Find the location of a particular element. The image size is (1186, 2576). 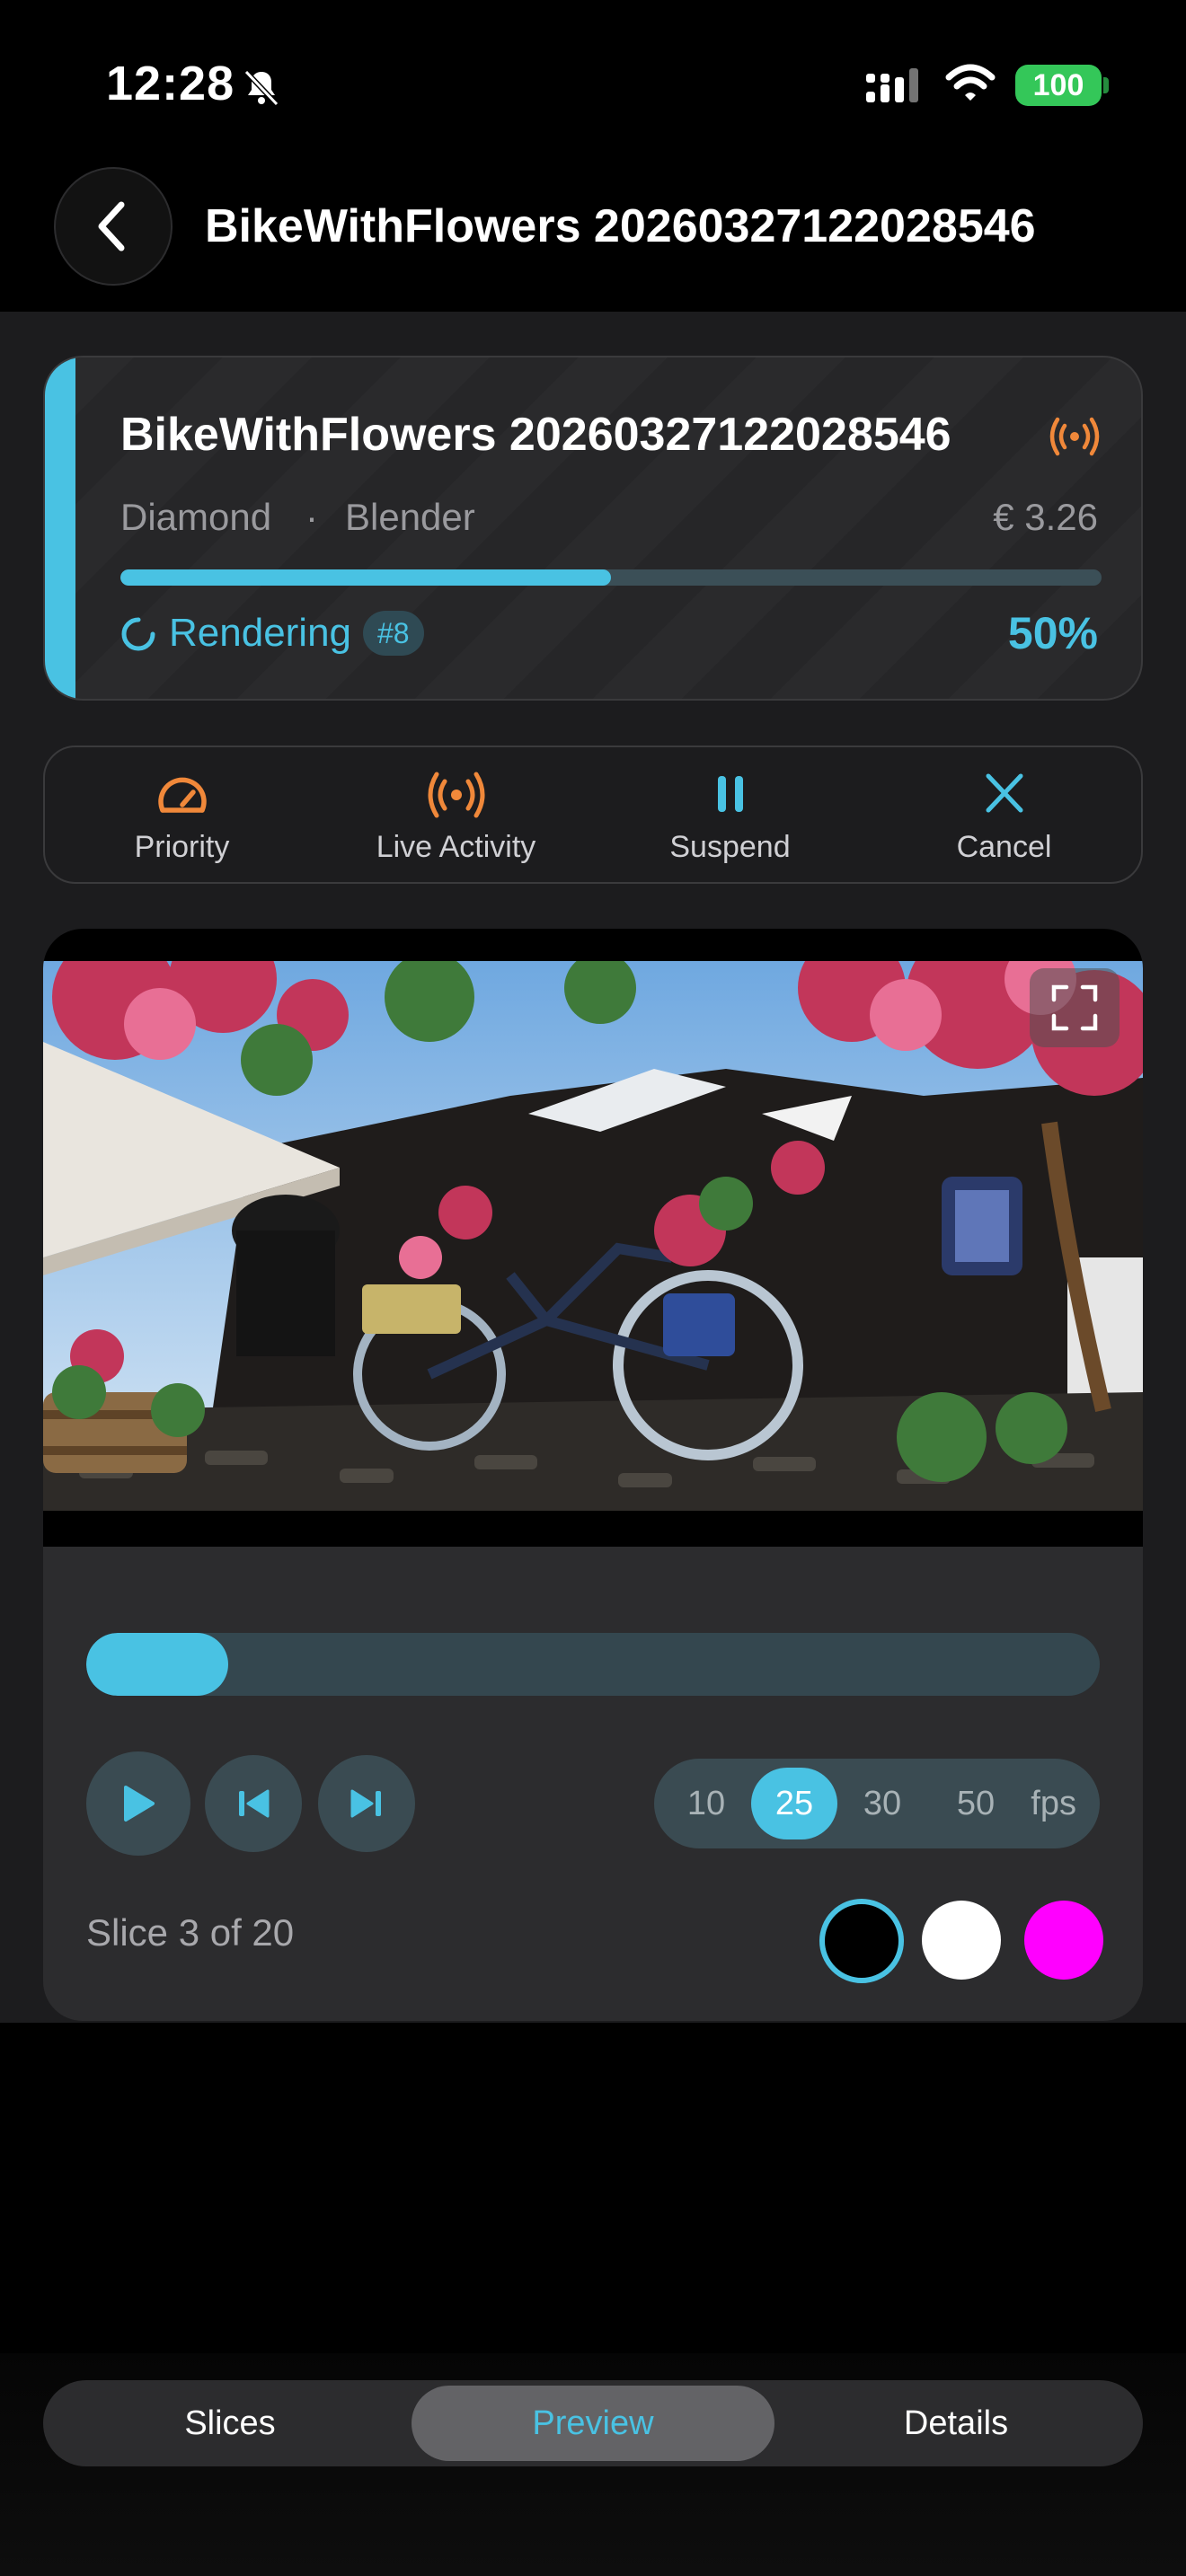

status-label: Rendering is located at coordinates (260, 633).